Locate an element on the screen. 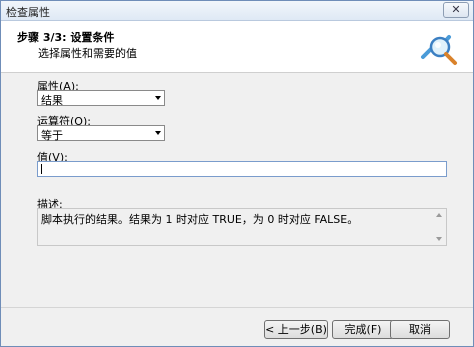 The image size is (474, 347). text-caret is located at coordinates (41, 169).